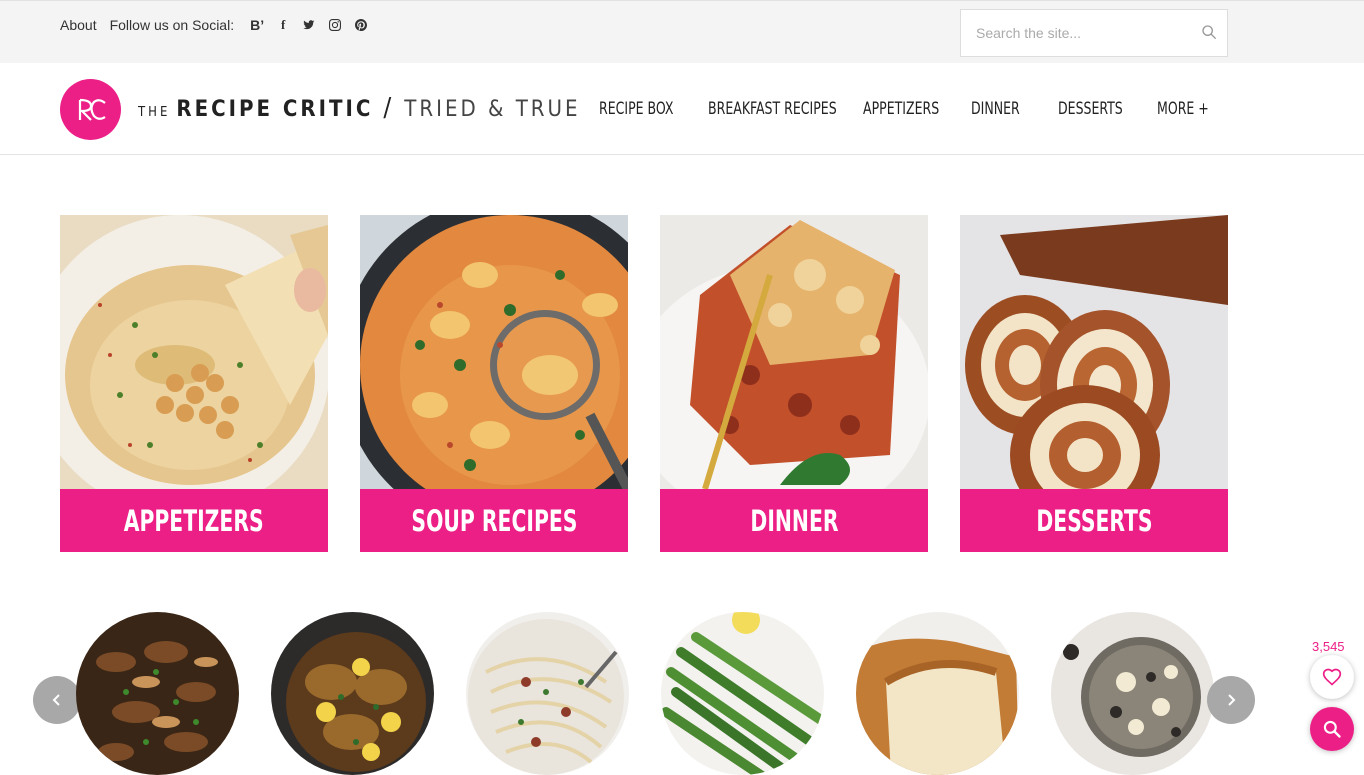 The height and width of the screenshot is (775, 1364). I want to click on carousel-item-bread-loaf, so click(937, 693).